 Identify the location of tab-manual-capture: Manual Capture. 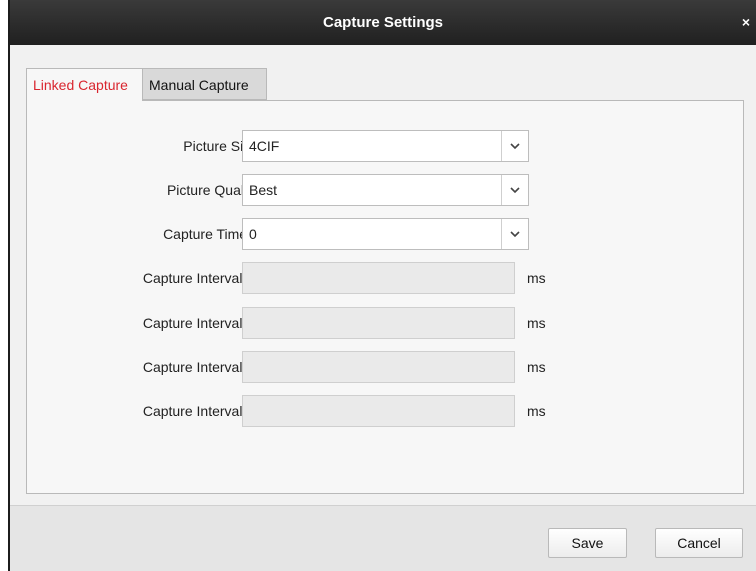
(205, 84).